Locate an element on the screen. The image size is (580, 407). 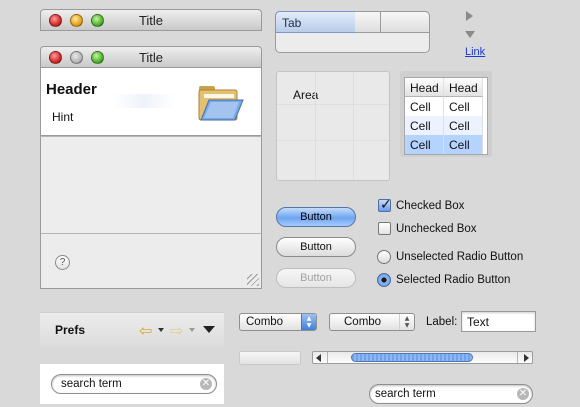
tab-active: Tab is located at coordinates (315, 22).